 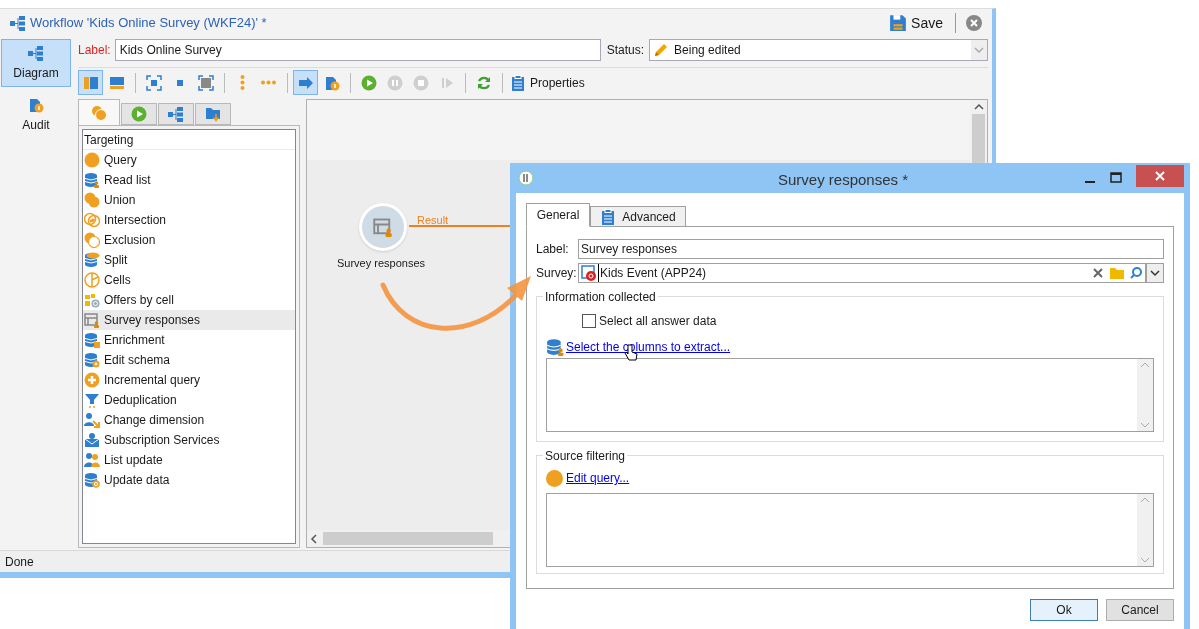 I want to click on status-value: Being edited, so click(x=708, y=50).